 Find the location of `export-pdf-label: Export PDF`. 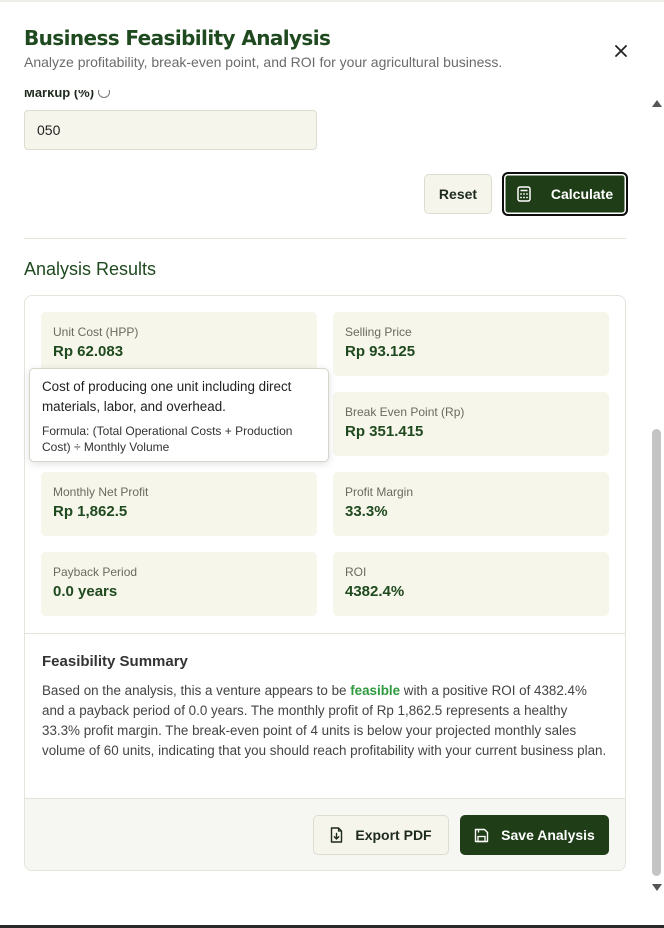

export-pdf-label: Export PDF is located at coordinates (393, 835).